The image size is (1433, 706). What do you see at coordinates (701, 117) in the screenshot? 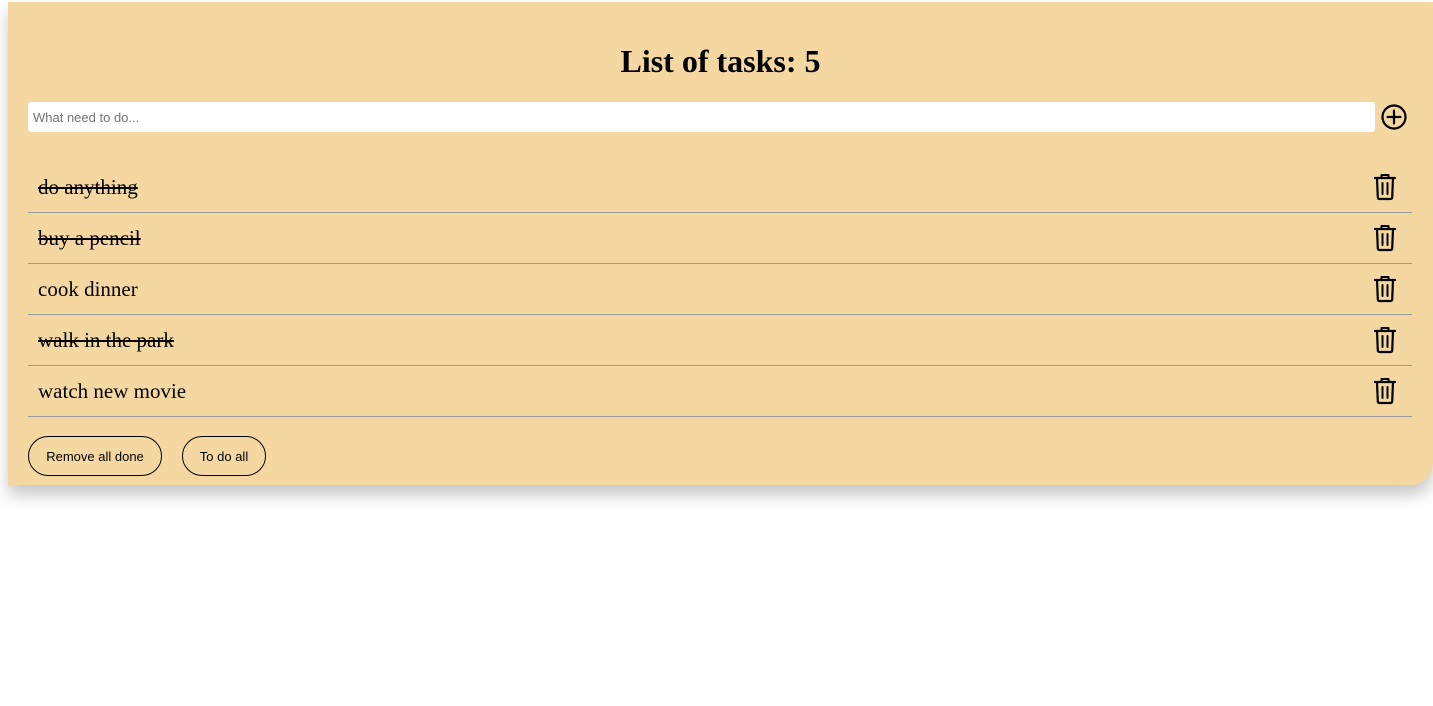
I see `new-task-input` at bounding box center [701, 117].